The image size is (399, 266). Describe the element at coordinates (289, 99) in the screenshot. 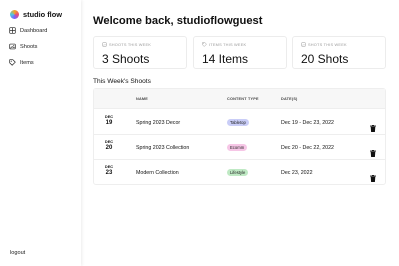

I see `column-header-dates: DATE(S)` at that location.